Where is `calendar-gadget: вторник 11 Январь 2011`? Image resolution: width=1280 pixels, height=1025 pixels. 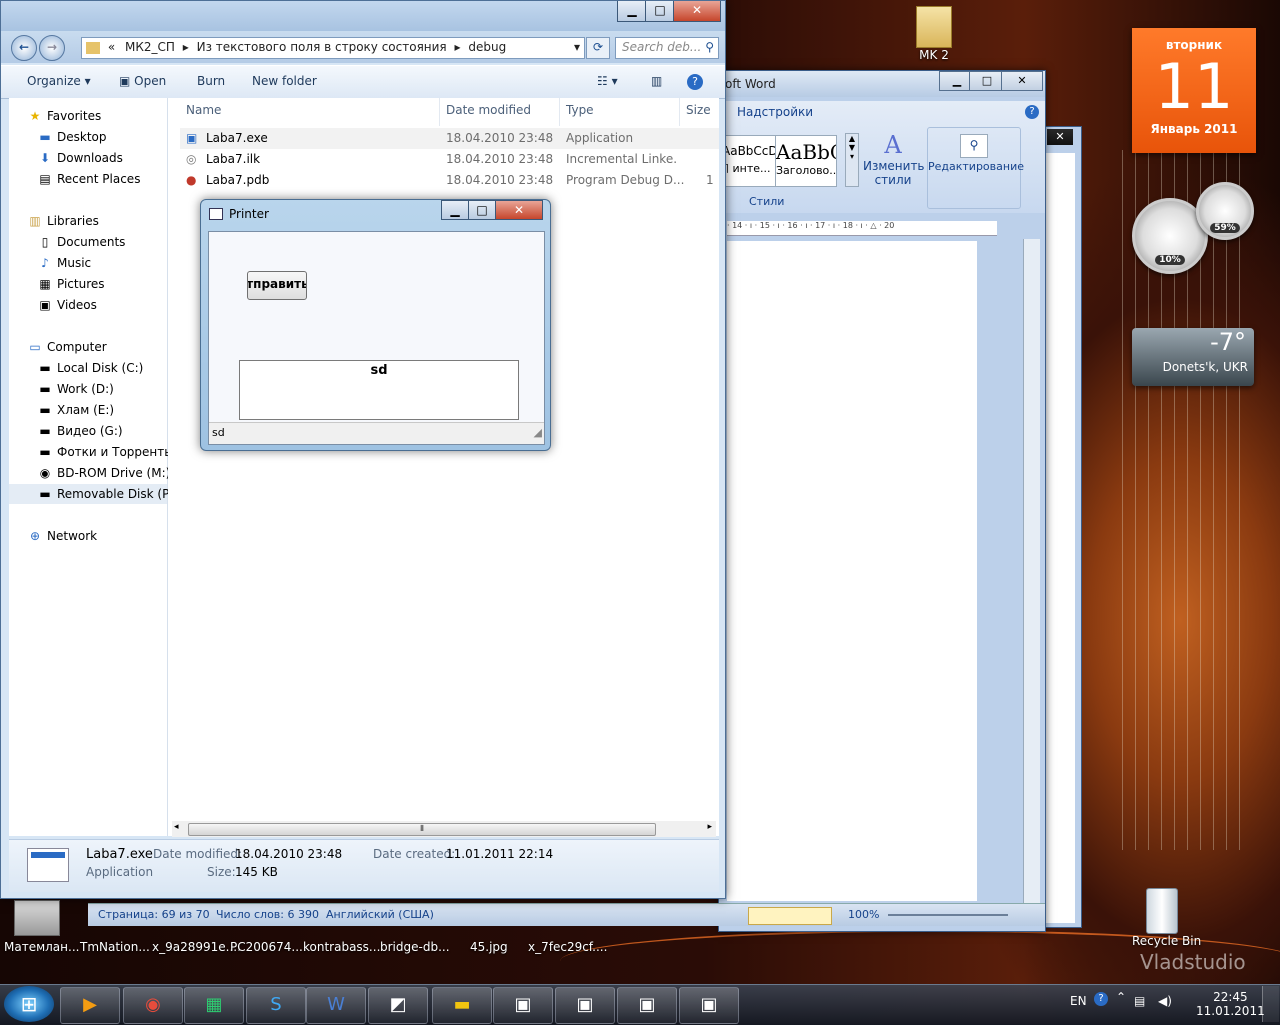 calendar-gadget: вторник 11 Январь 2011 is located at coordinates (1194, 90).